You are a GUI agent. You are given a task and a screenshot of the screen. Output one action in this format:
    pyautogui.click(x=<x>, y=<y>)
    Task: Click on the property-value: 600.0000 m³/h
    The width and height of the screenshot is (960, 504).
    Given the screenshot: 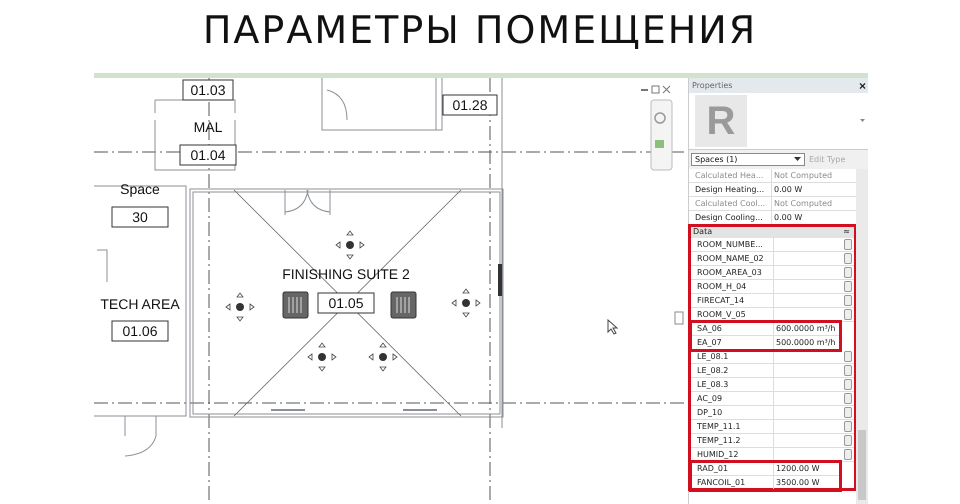 What is the action you would take?
    pyautogui.click(x=805, y=329)
    